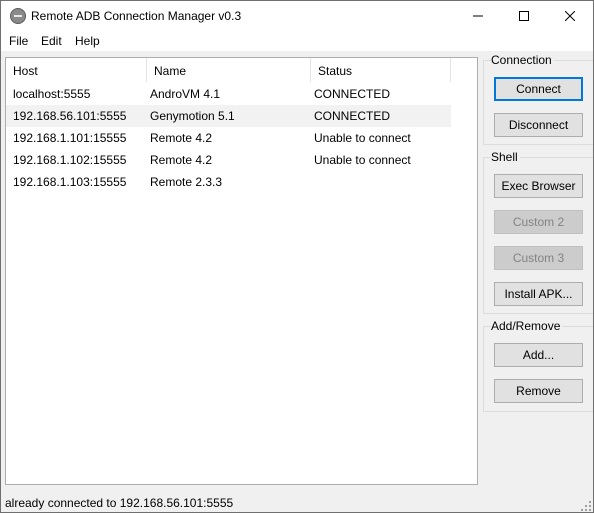 The image size is (594, 513). I want to click on shell-group-title: Shell, so click(505, 157).